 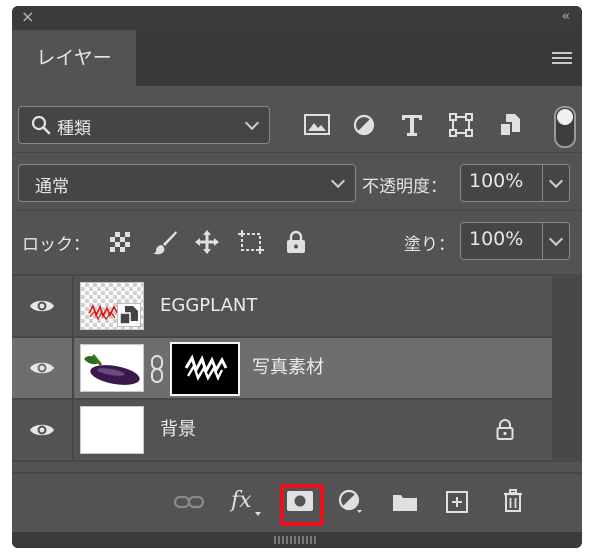 I want to click on eggplant-text-art, so click(x=103, y=312).